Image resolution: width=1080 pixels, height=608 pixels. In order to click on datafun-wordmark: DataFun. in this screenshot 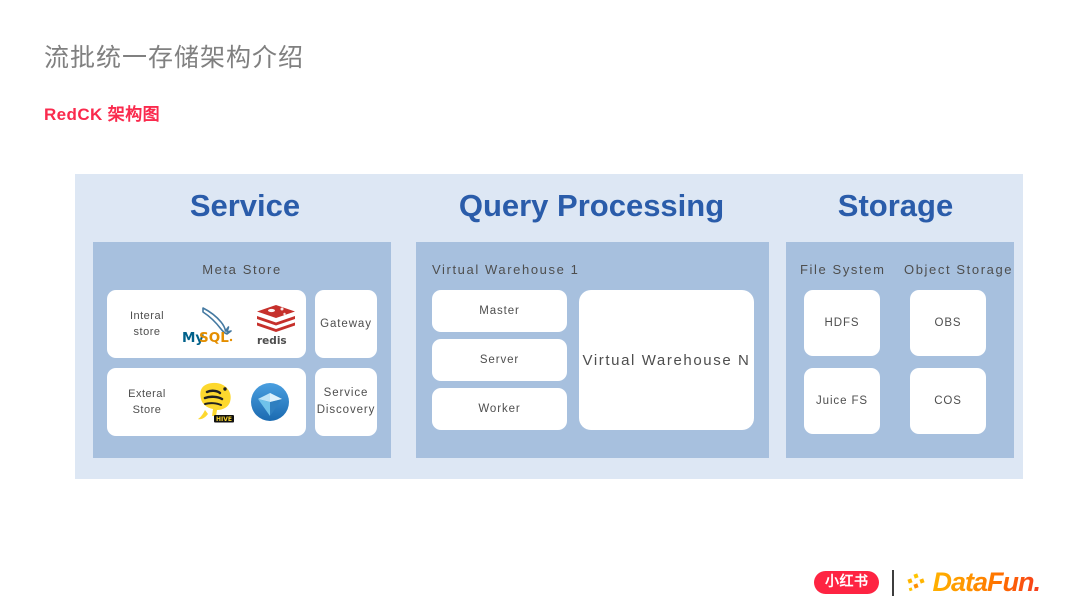, I will do `click(986, 582)`.